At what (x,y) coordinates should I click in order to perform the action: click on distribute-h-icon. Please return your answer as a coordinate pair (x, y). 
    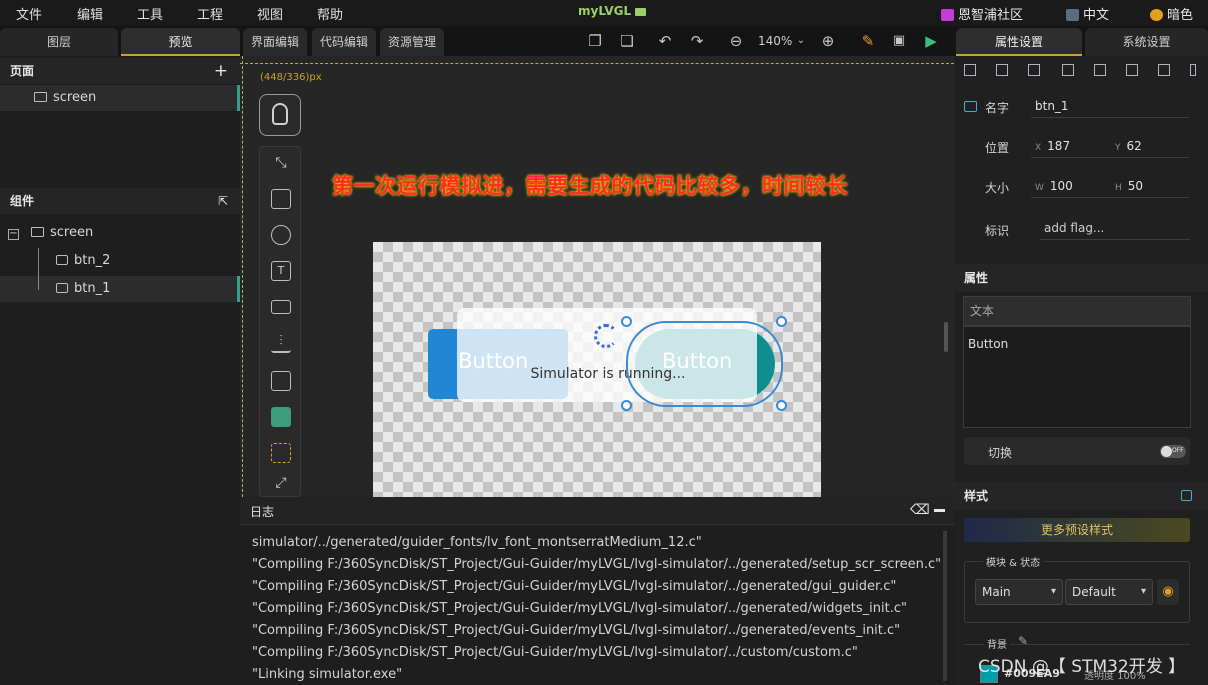
    Looking at the image, I should click on (1164, 70).